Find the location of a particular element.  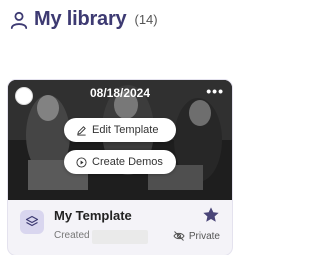

privacy-status: Private is located at coordinates (196, 236).